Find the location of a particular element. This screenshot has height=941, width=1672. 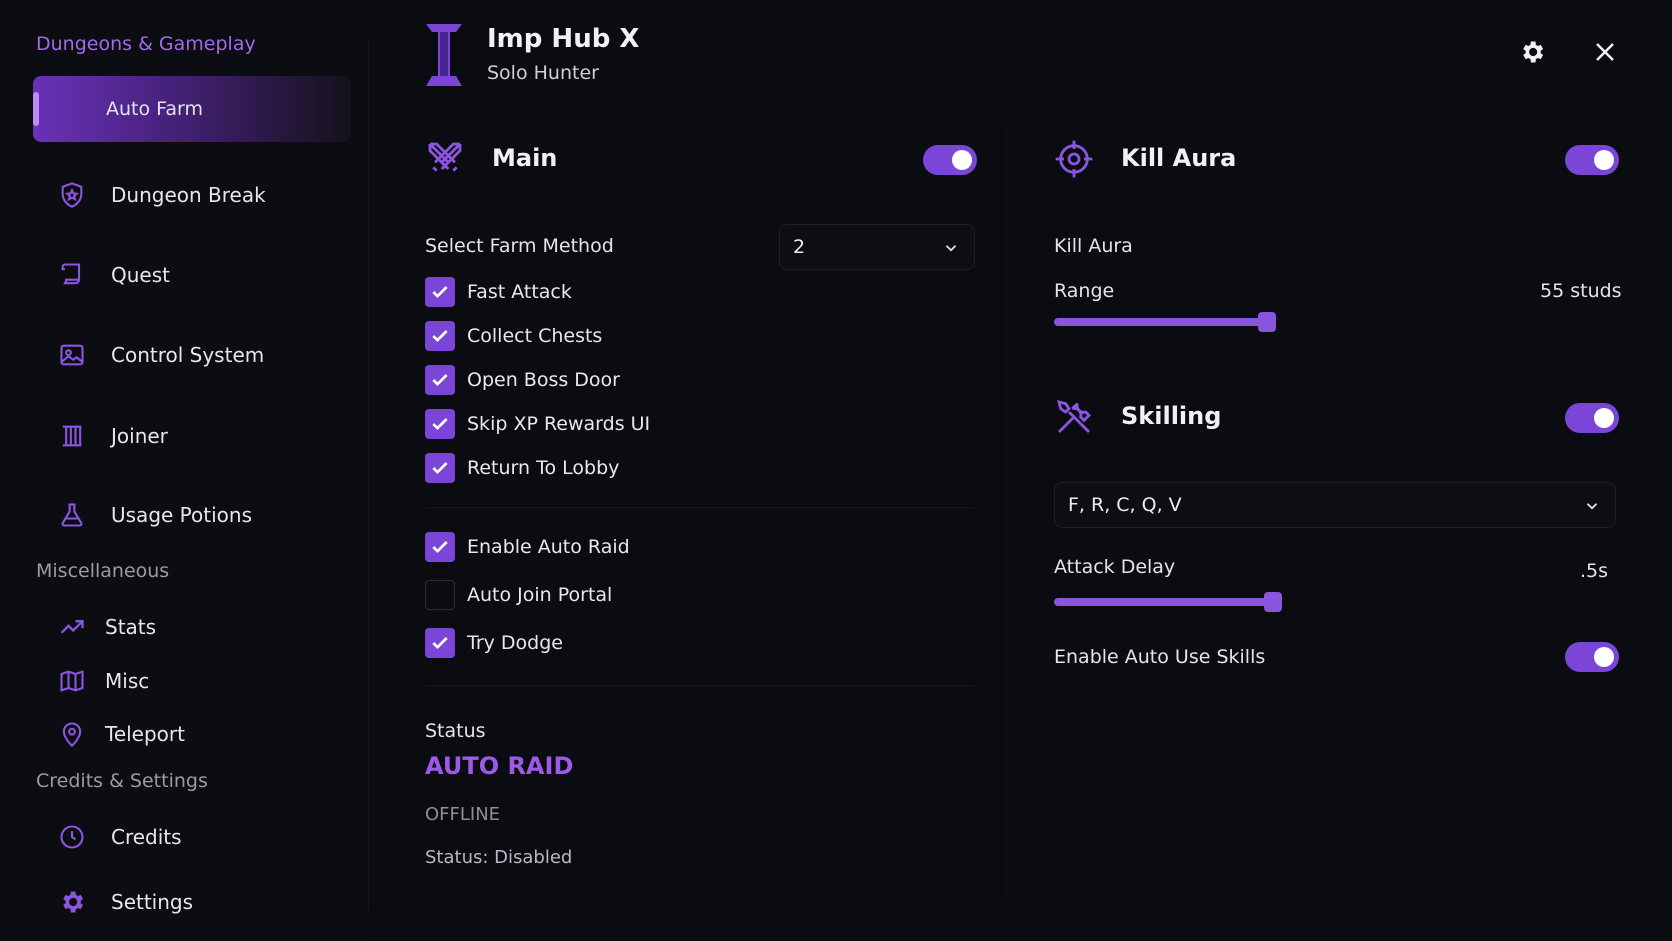

auto-join-portal-checkbox: Auto Join Portal is located at coordinates (518, 595).